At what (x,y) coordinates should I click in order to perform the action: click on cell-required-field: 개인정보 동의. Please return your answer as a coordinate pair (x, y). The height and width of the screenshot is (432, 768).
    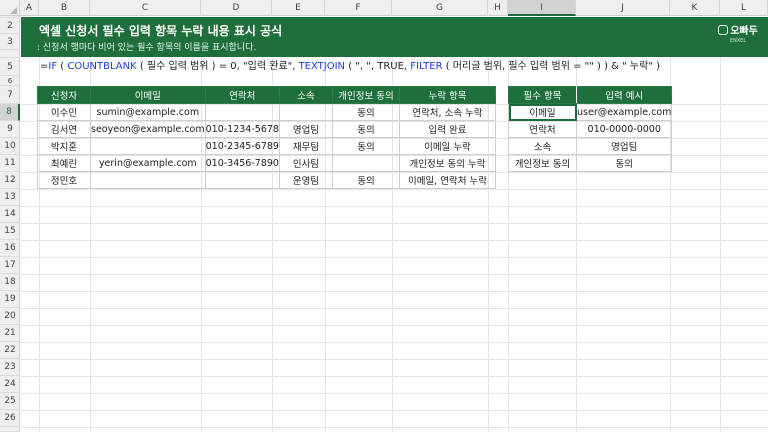
    Looking at the image, I should click on (542, 163).